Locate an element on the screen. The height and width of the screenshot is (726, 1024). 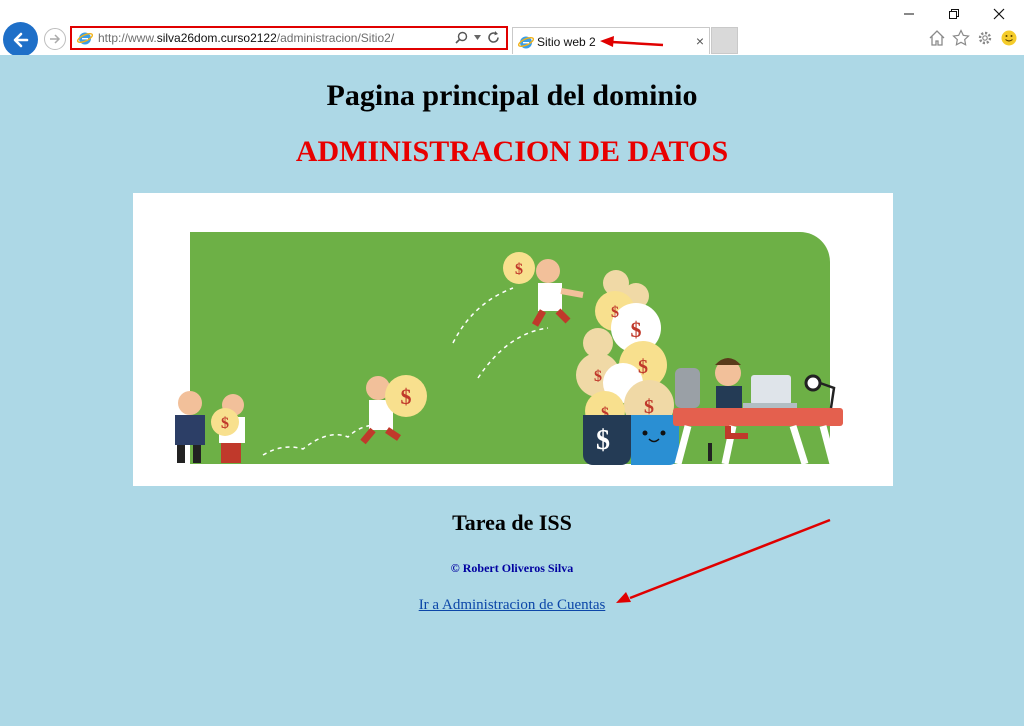
close-button is located at coordinates (999, 14).